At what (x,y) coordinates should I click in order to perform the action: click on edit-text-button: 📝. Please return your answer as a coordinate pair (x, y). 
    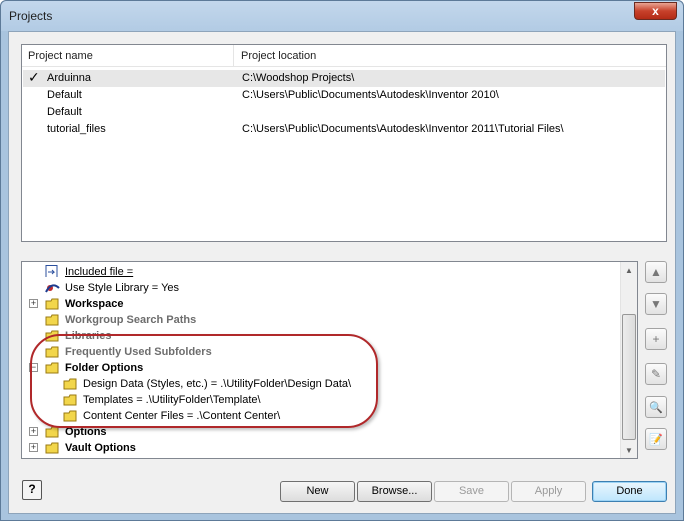
    Looking at the image, I should click on (656, 439).